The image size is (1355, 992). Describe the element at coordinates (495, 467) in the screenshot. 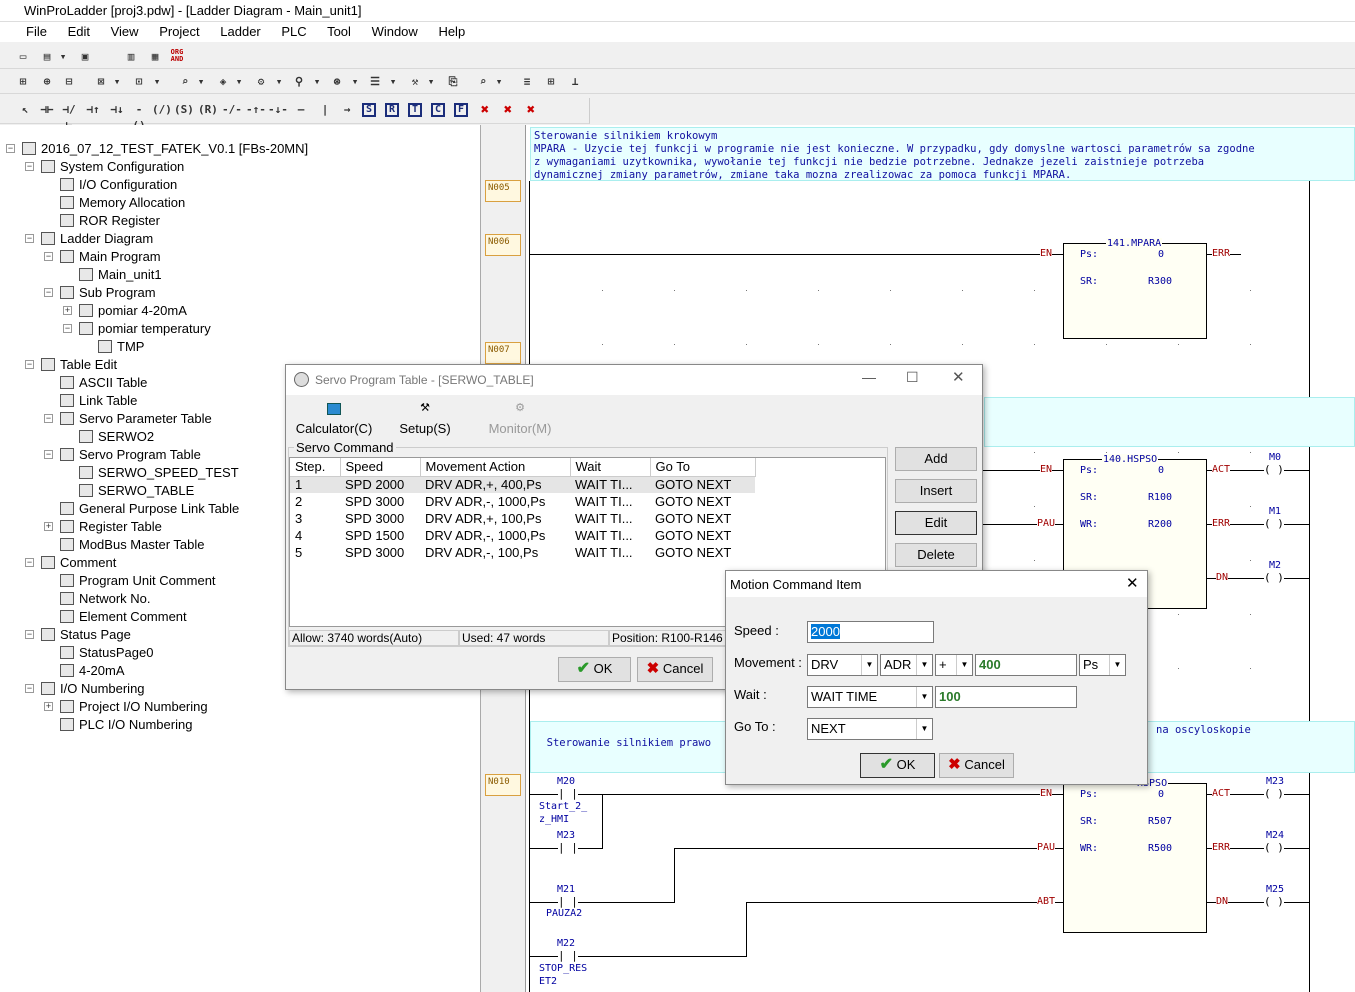

I see `column-header: Movement Action` at that location.